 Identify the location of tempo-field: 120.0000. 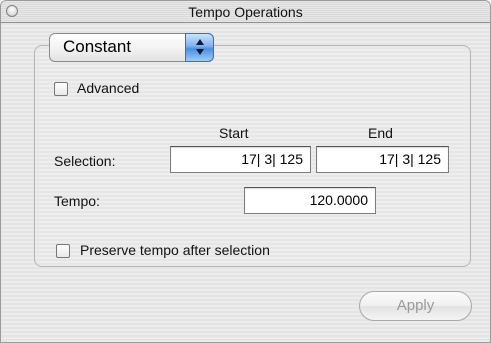
(310, 200).